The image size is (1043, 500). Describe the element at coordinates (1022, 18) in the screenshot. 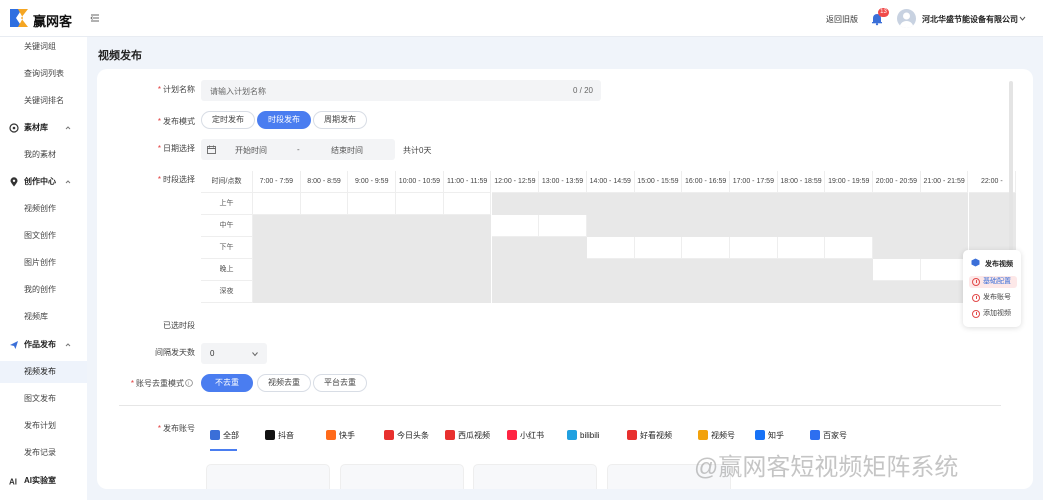

I see `chevron-down-icon` at that location.